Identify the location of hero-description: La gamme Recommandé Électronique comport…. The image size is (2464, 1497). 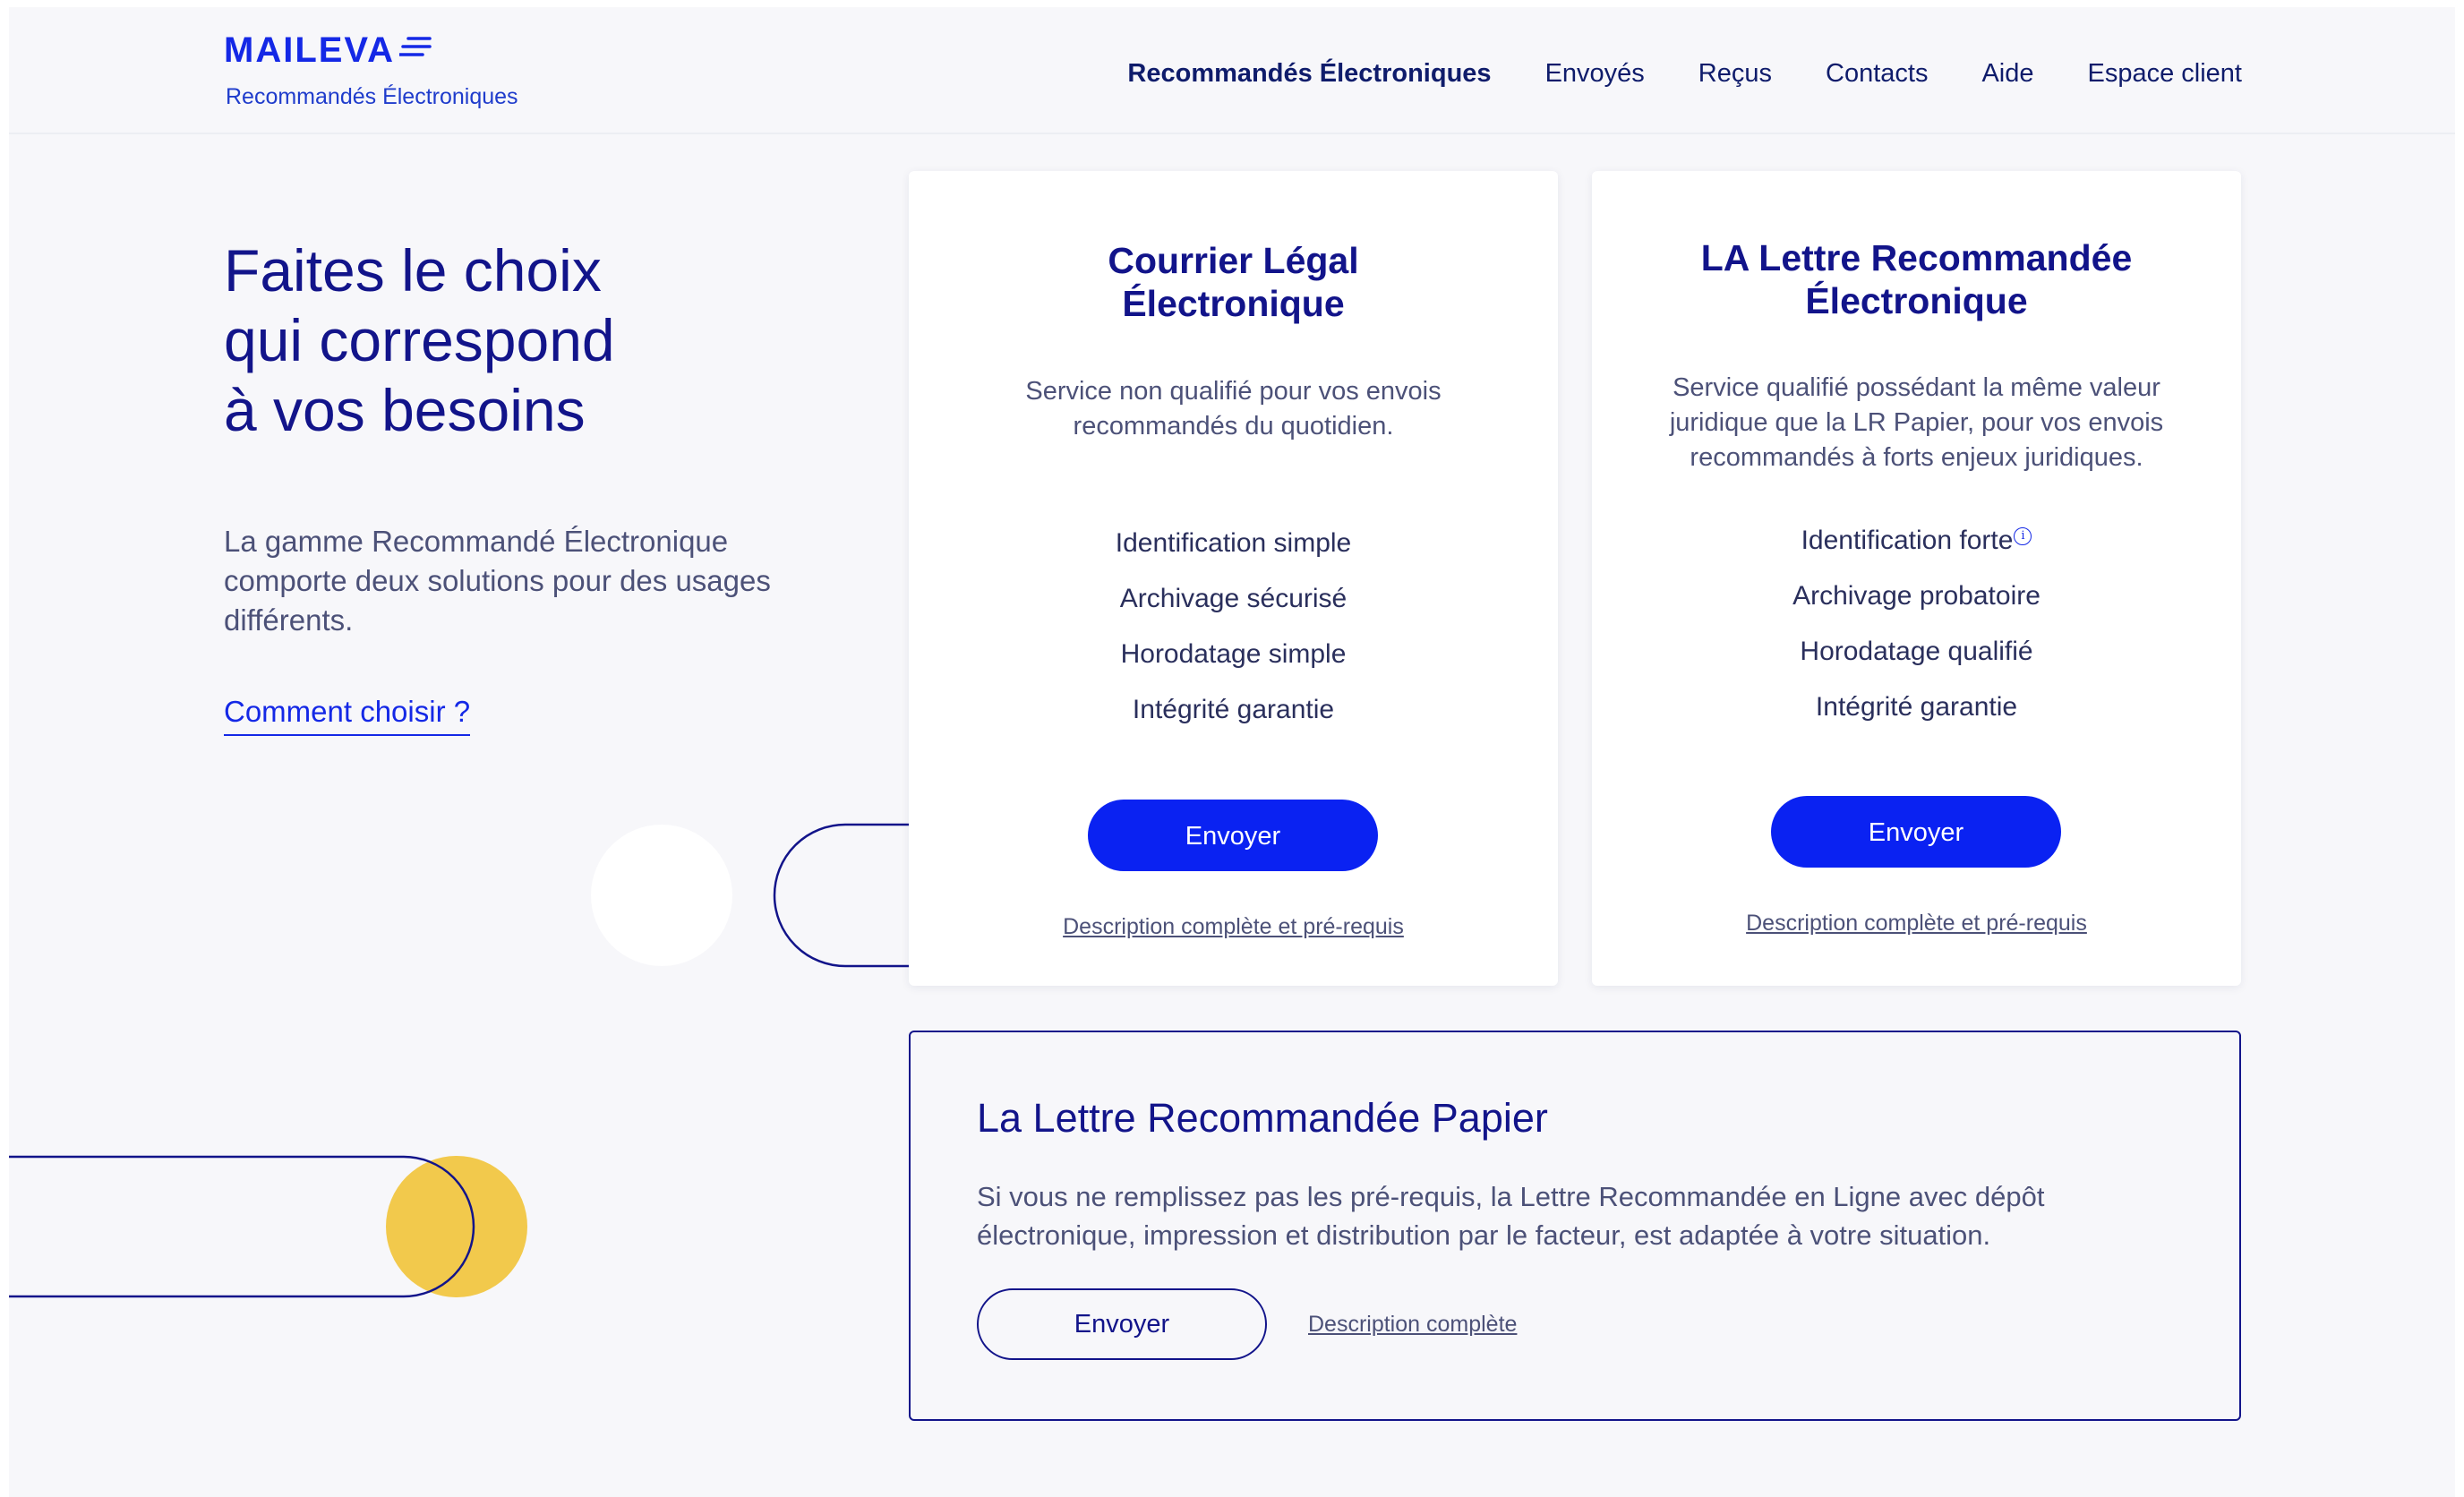
(497, 581).